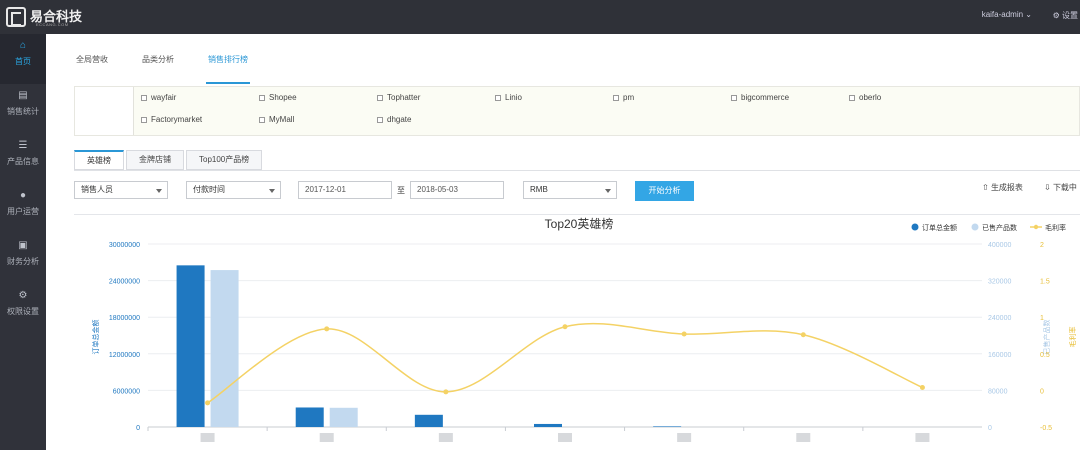 This screenshot has height=453, width=1080. I want to click on platform-checkbox-wayfair: wayfair, so click(158, 97).